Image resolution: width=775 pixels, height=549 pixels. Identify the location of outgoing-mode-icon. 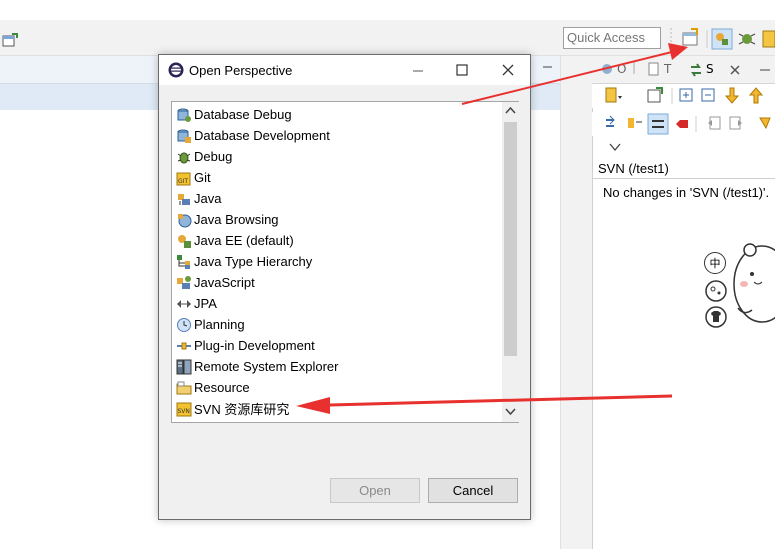
(635, 123).